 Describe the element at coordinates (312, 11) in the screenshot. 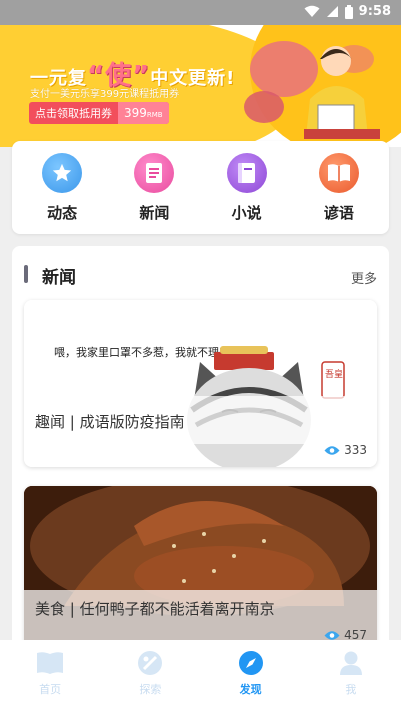

I see `wifi-icon` at that location.